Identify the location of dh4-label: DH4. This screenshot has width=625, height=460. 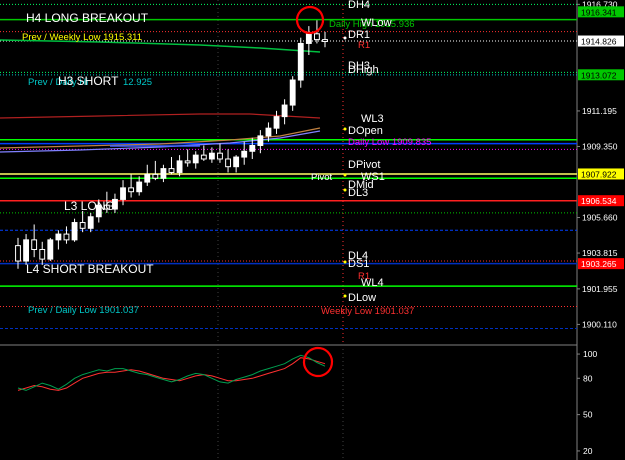
(359, 5).